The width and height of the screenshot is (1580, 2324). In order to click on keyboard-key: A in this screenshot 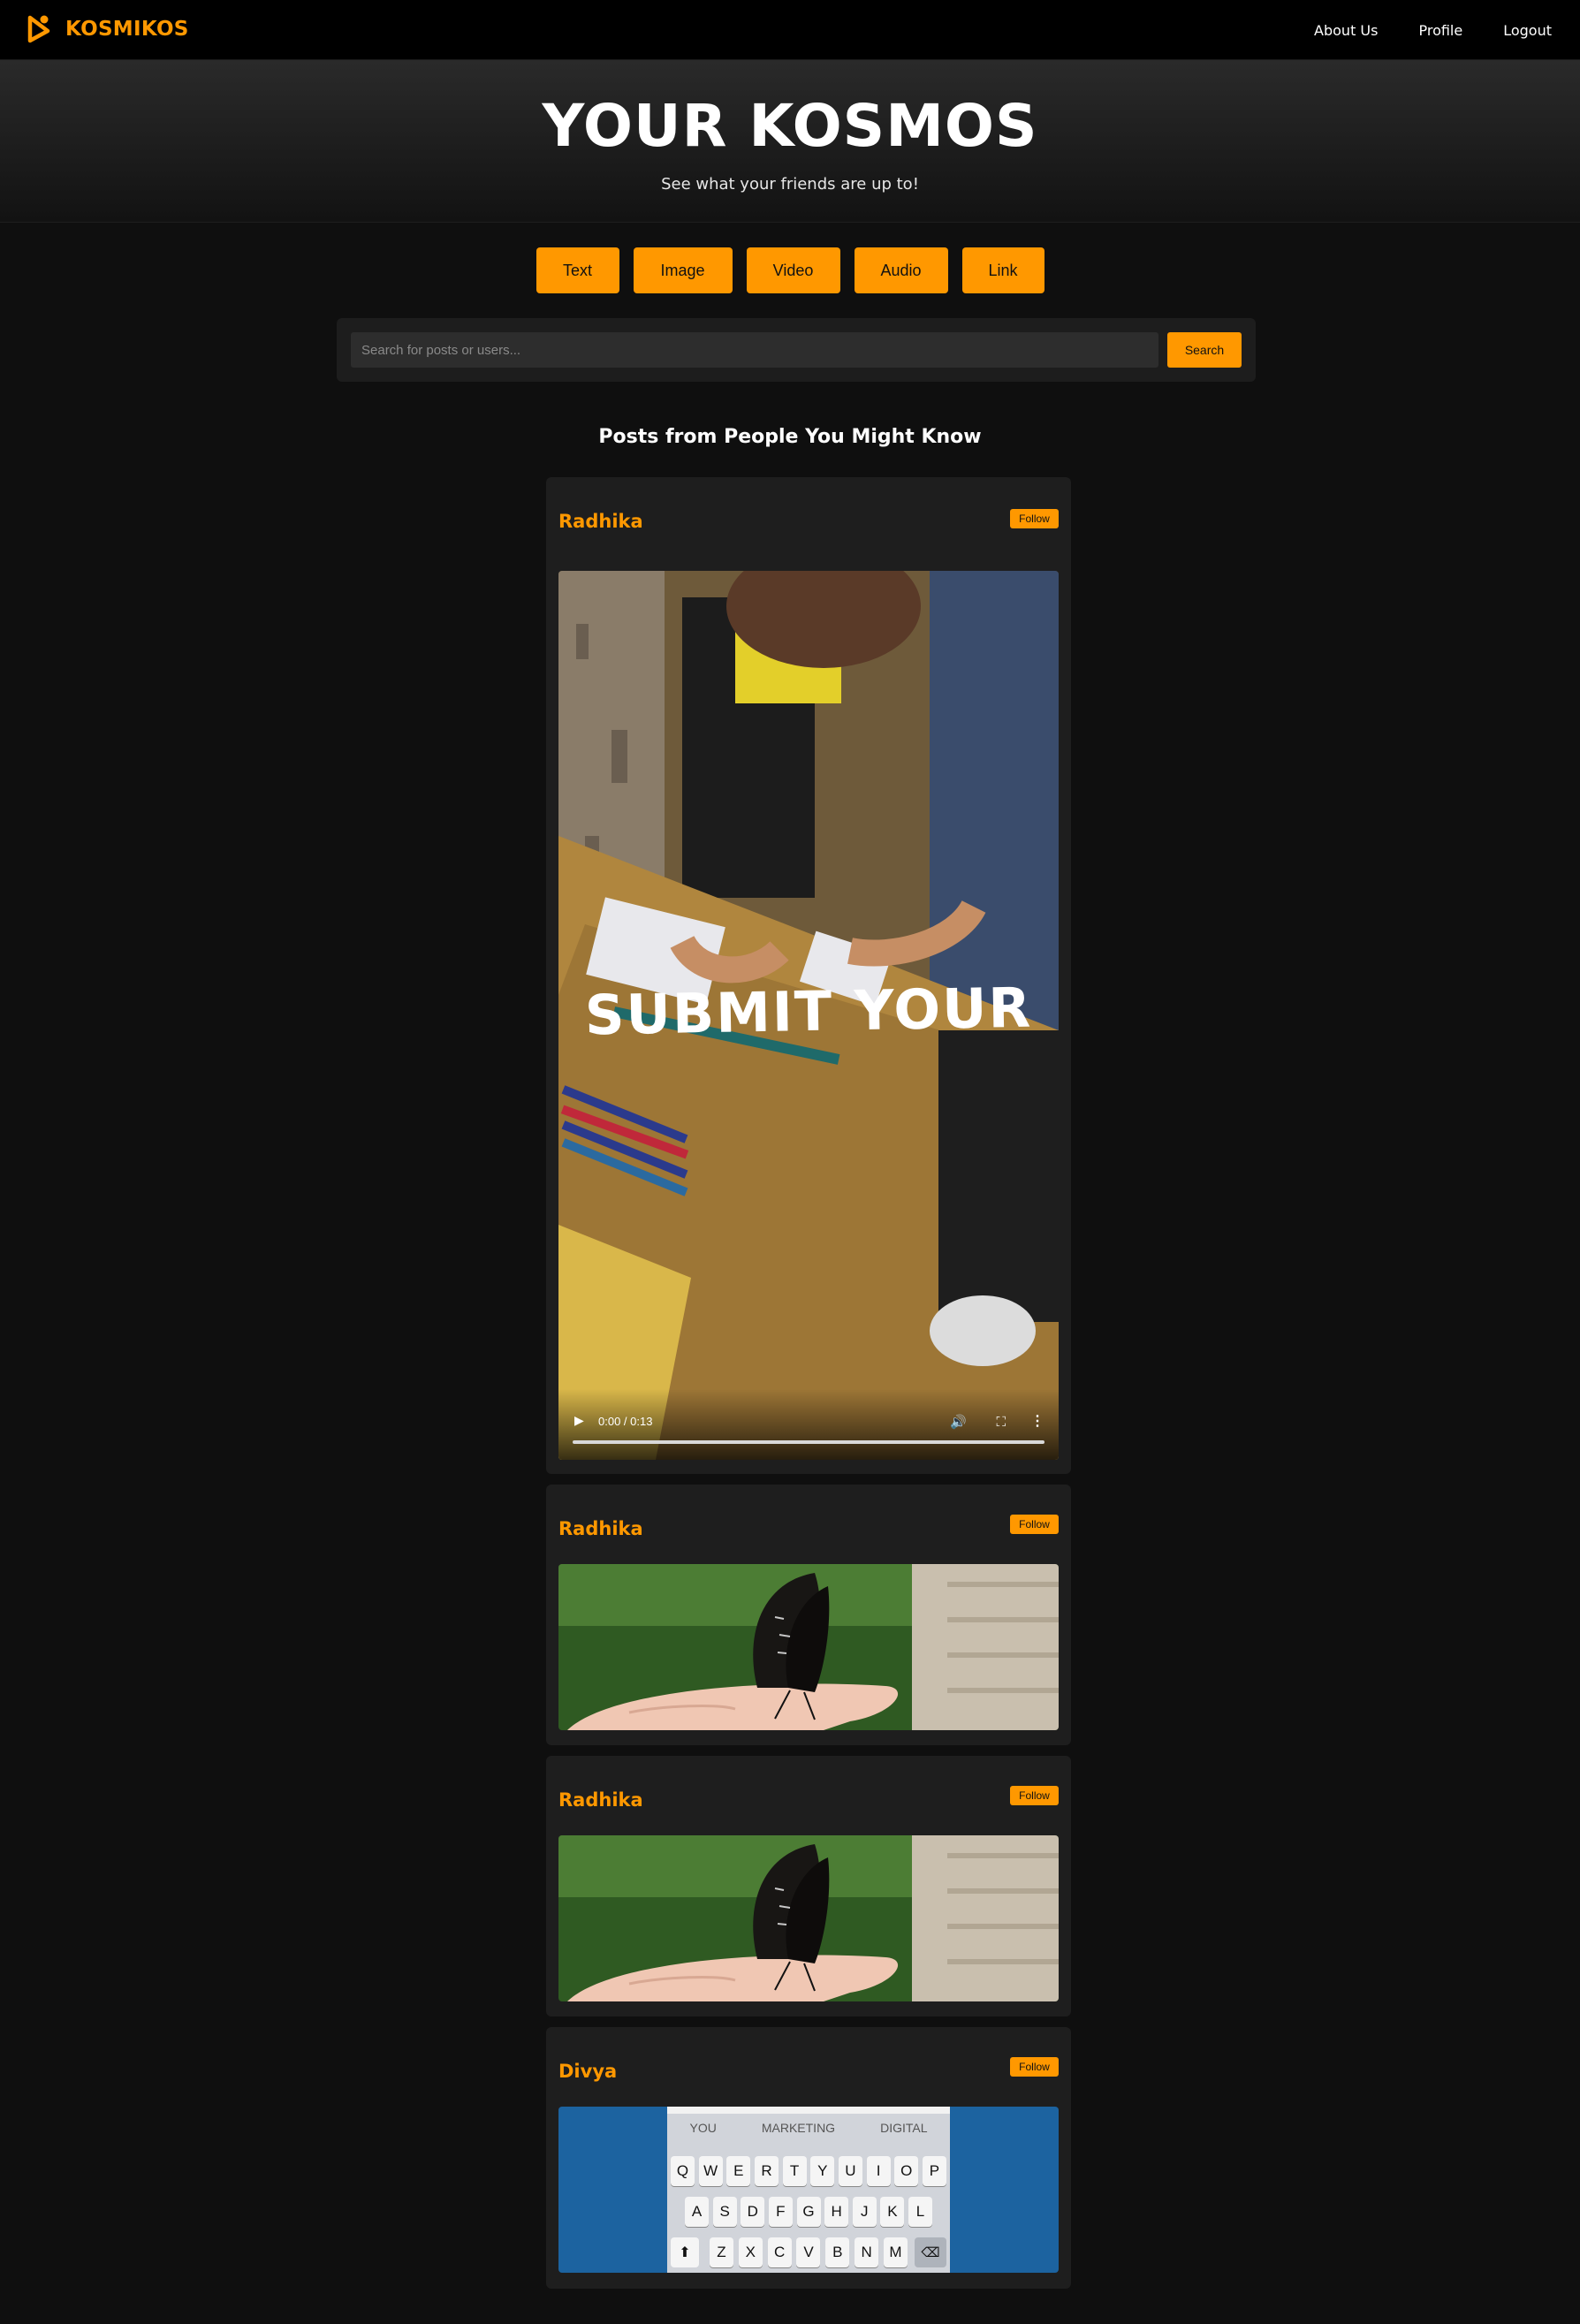, I will do `click(697, 2212)`.